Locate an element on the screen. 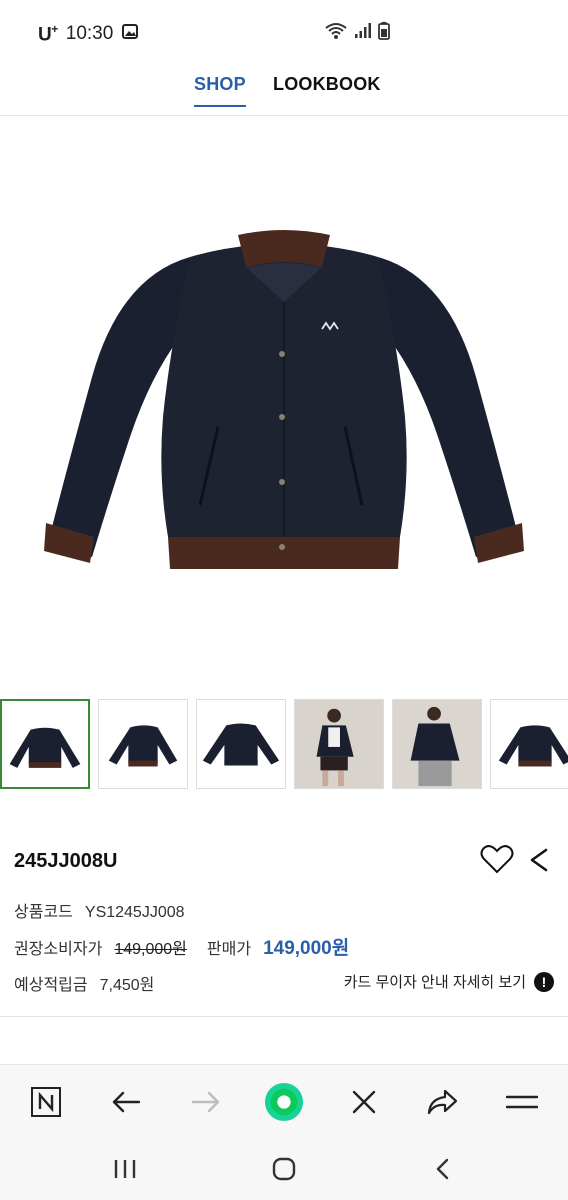  share-icon is located at coordinates (539, 860).